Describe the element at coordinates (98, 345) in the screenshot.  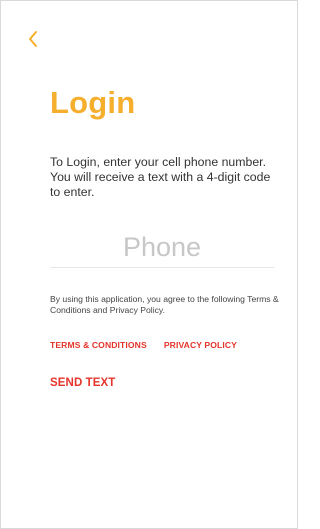
I see `terms-link: TERMS & CONDITIONS` at that location.